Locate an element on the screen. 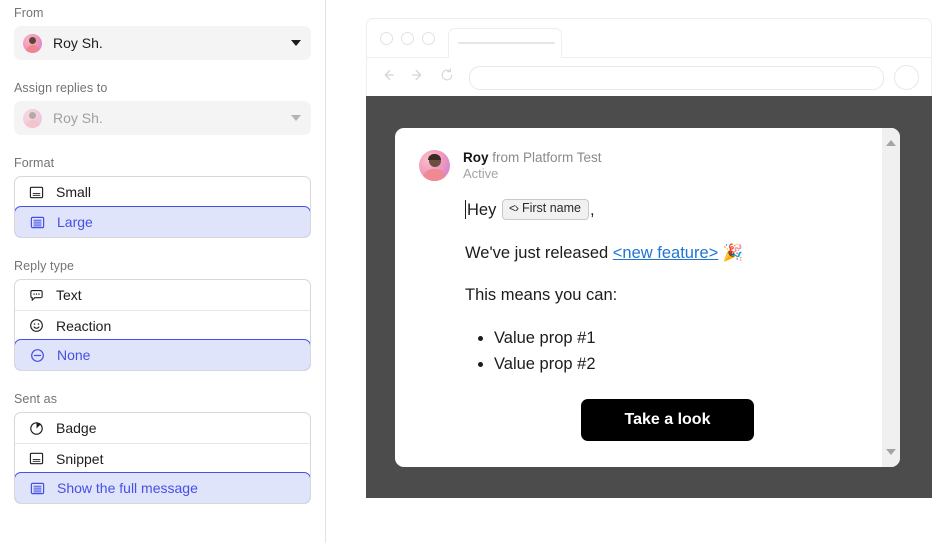 Image resolution: width=952 pixels, height=543 pixels. sent-as-option-badge-label: Badge is located at coordinates (76, 428).